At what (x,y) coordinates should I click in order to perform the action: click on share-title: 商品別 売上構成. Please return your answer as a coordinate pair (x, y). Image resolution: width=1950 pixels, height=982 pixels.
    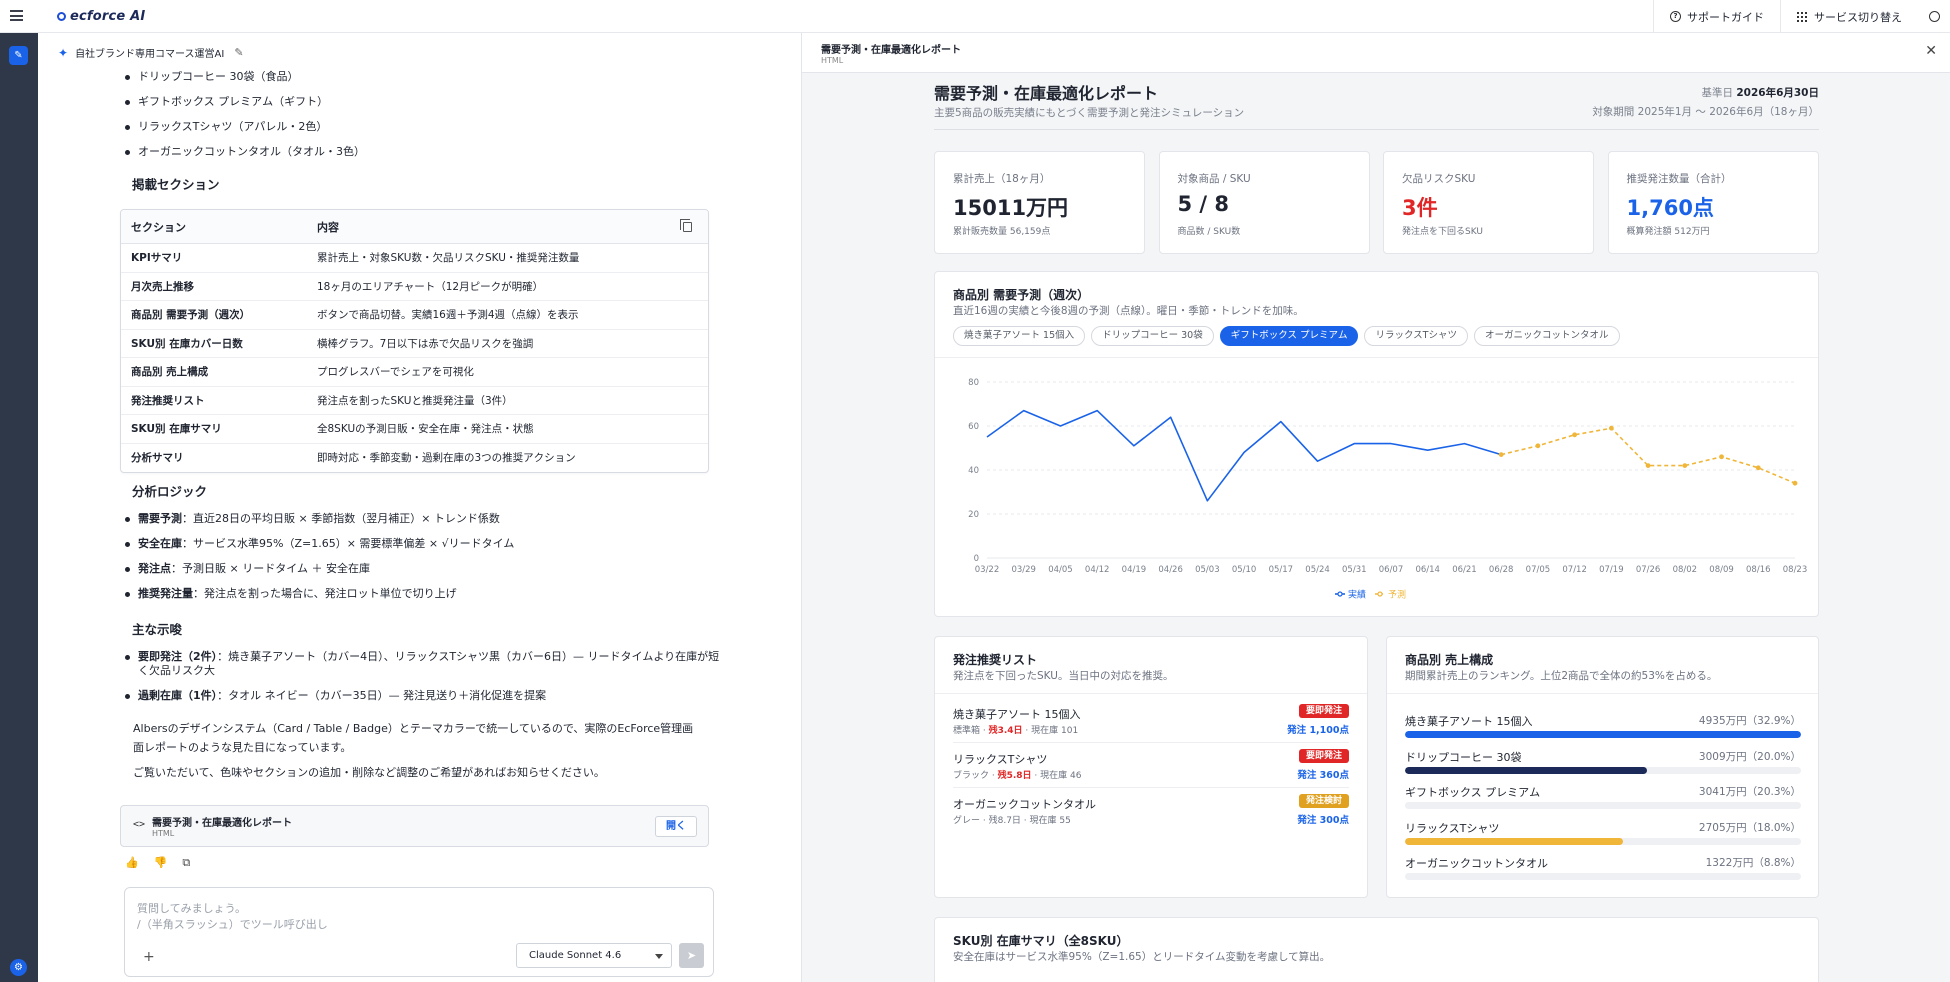
    Looking at the image, I should click on (1449, 660).